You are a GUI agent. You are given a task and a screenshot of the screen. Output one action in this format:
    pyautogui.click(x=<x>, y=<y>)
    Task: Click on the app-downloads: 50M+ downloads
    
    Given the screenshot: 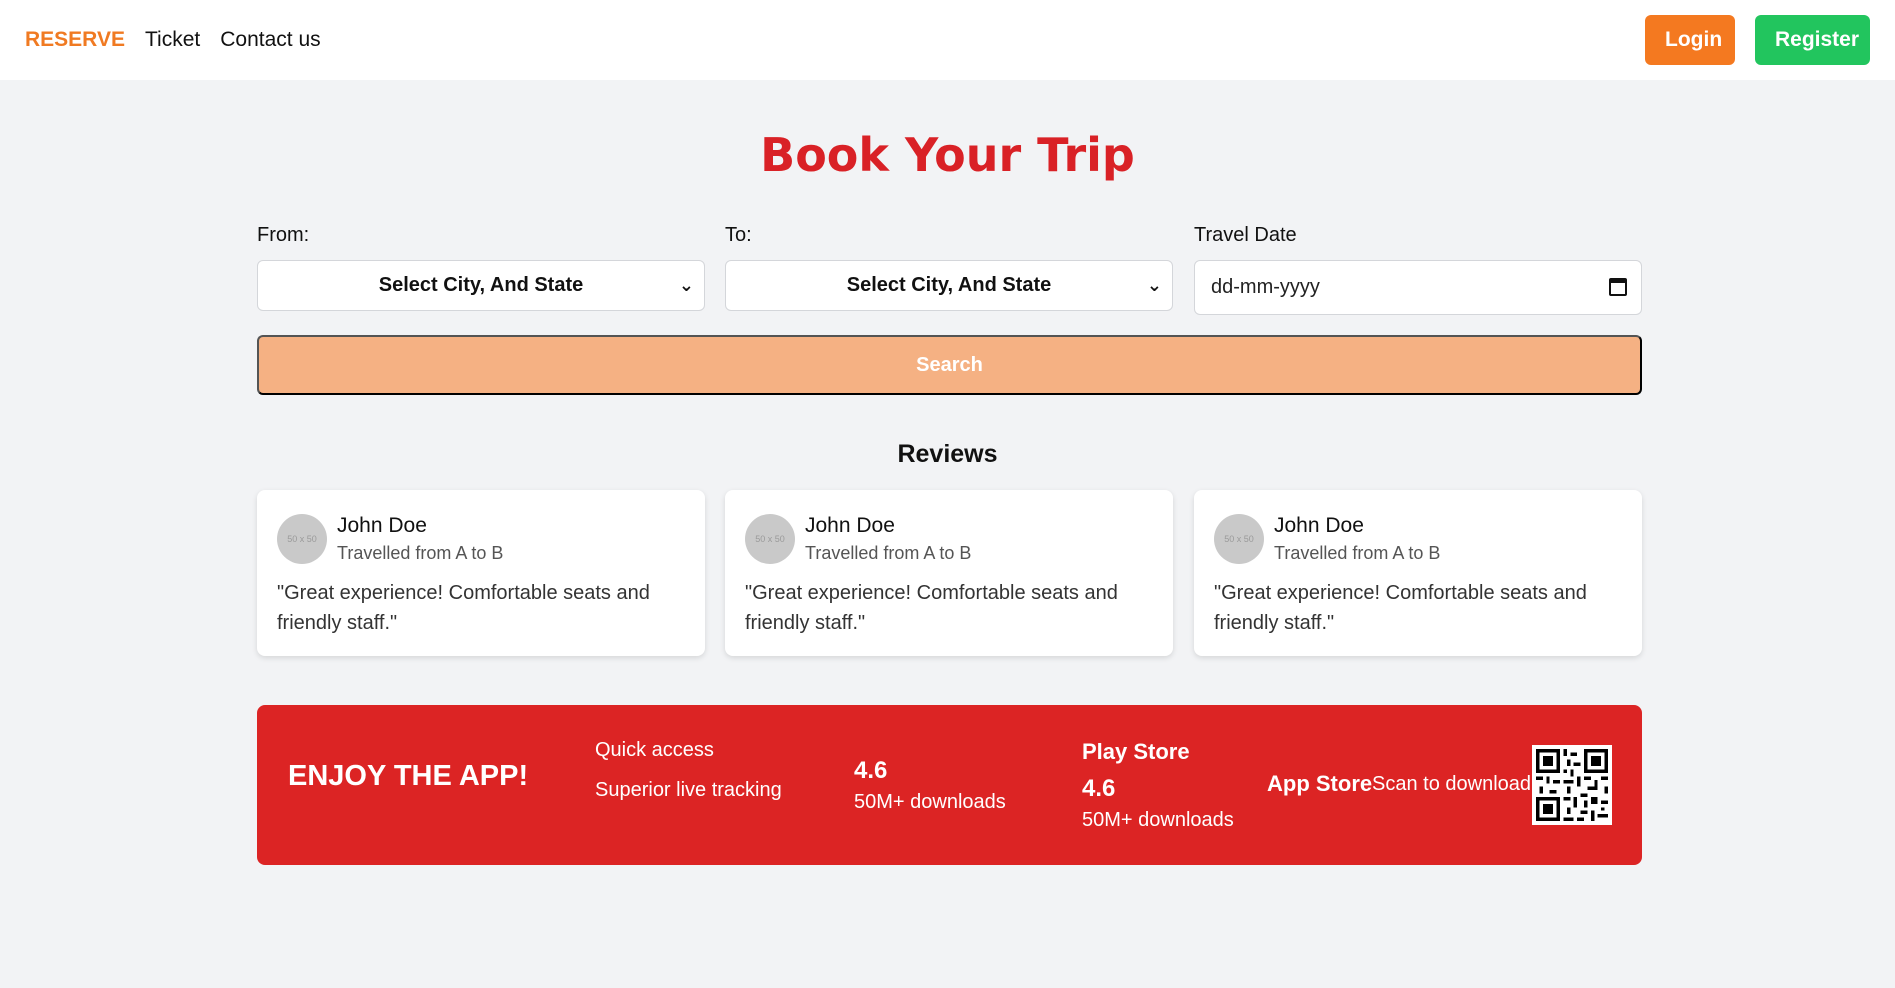 What is the action you would take?
    pyautogui.click(x=930, y=802)
    